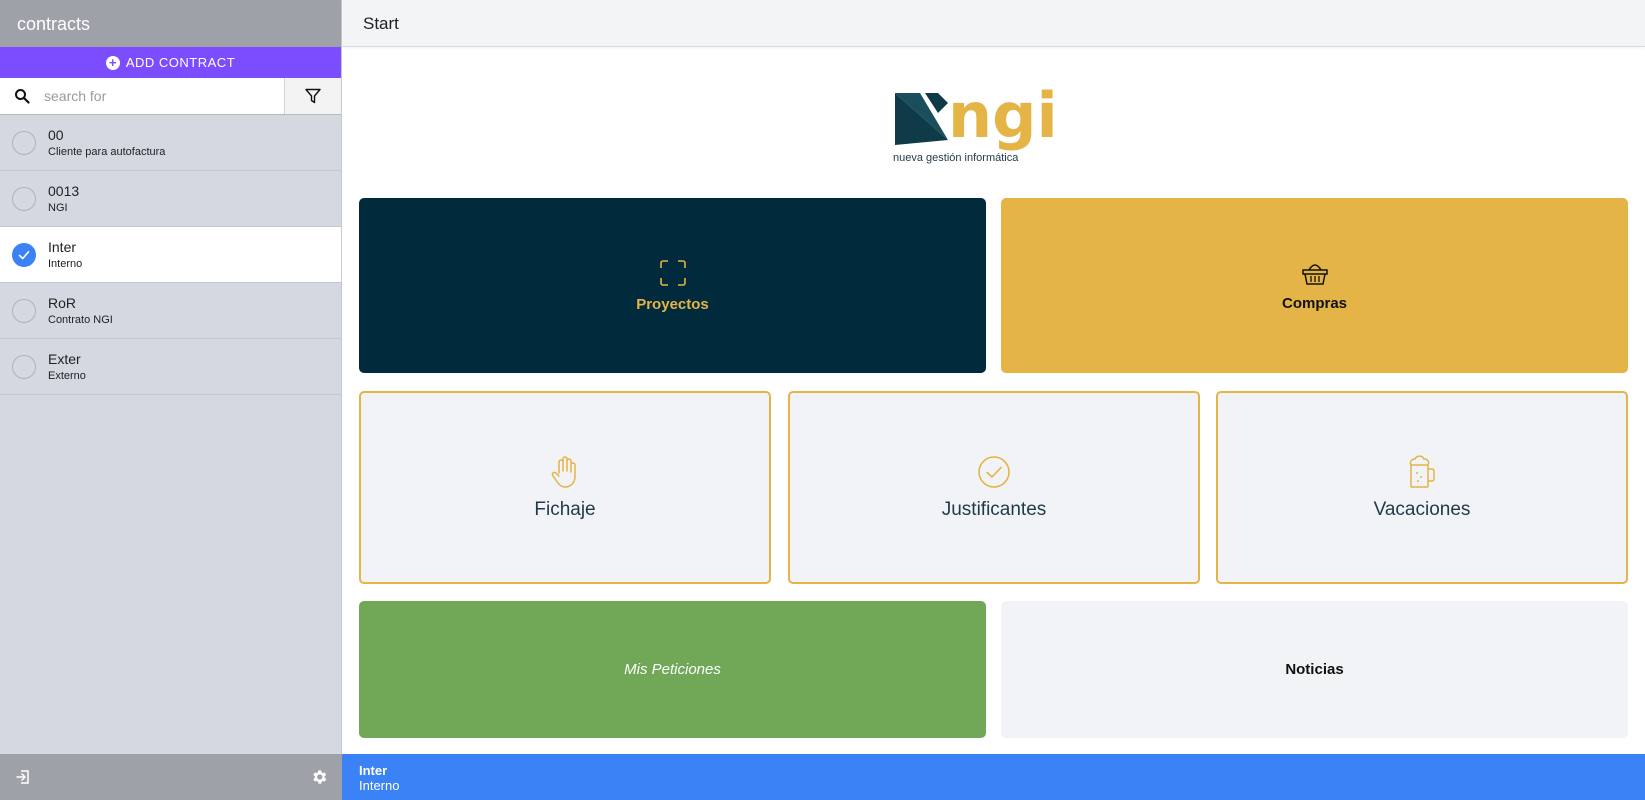 The width and height of the screenshot is (1645, 800). I want to click on contract-item-0013: 0013 NGI, so click(170, 199).